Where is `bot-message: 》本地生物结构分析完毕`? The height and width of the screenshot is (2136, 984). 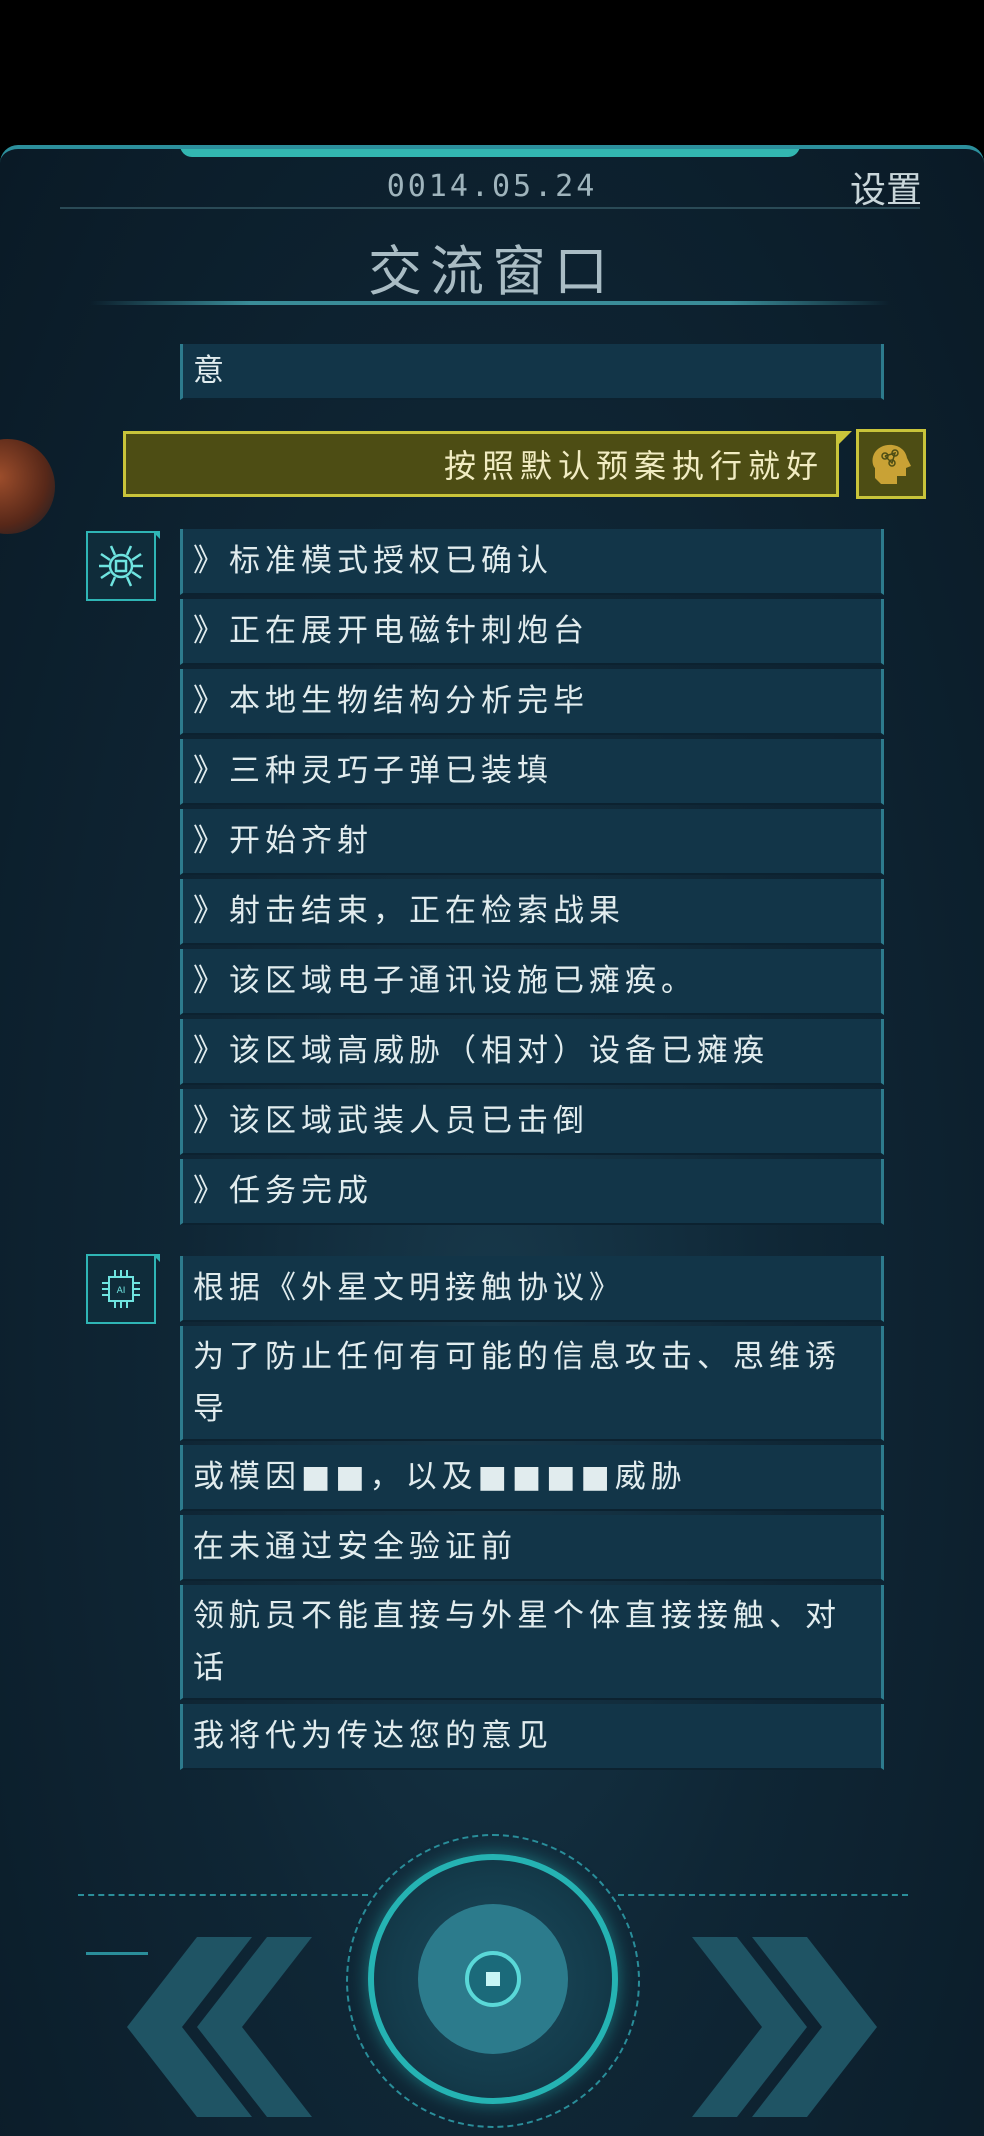
bot-message: 》本地生物结构分析完毕 is located at coordinates (532, 702).